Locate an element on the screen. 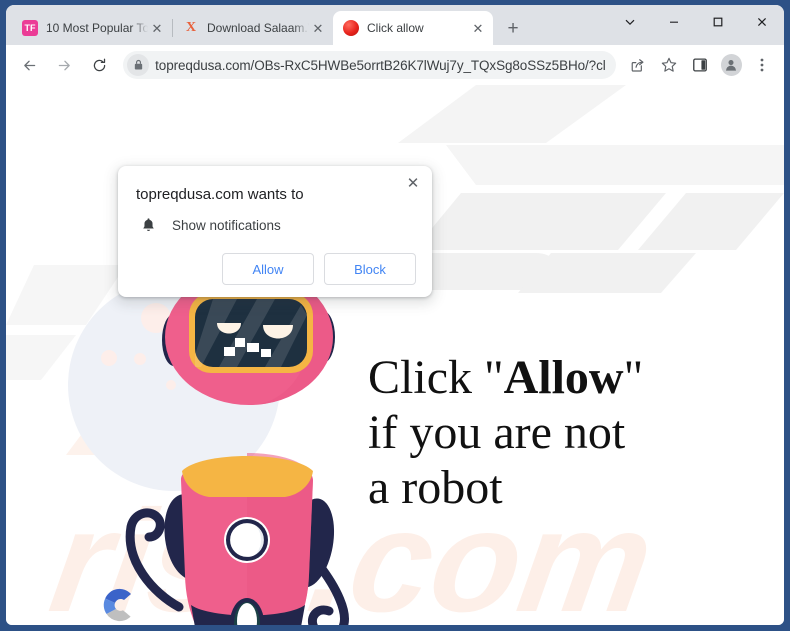 The height and width of the screenshot is (631, 790). headline-line-2: if you are not is located at coordinates (497, 432).